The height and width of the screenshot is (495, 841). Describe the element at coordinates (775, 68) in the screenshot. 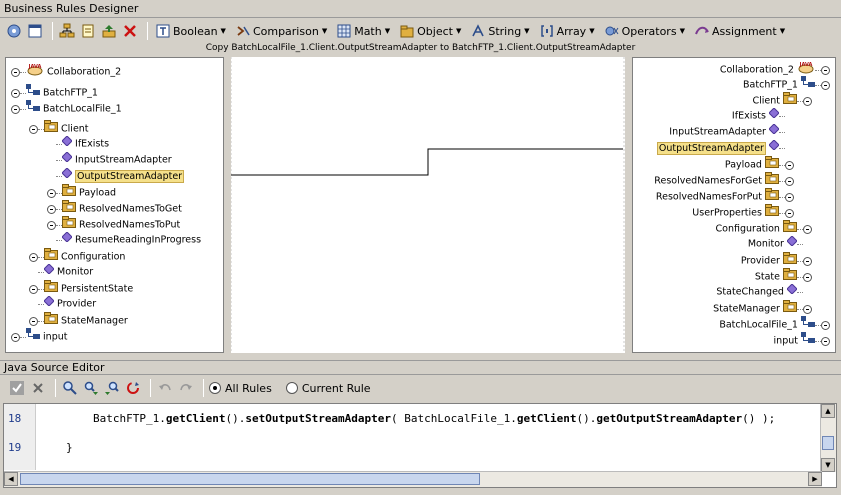

I see `tree-node: Collaboration_2 JAVA` at that location.